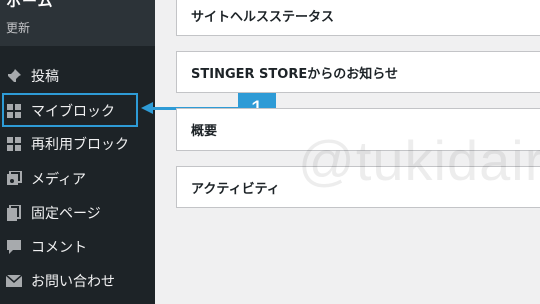 This screenshot has width=540, height=304. Describe the element at coordinates (45, 77) in the screenshot. I see `sidebar-item-label: 投稿` at that location.